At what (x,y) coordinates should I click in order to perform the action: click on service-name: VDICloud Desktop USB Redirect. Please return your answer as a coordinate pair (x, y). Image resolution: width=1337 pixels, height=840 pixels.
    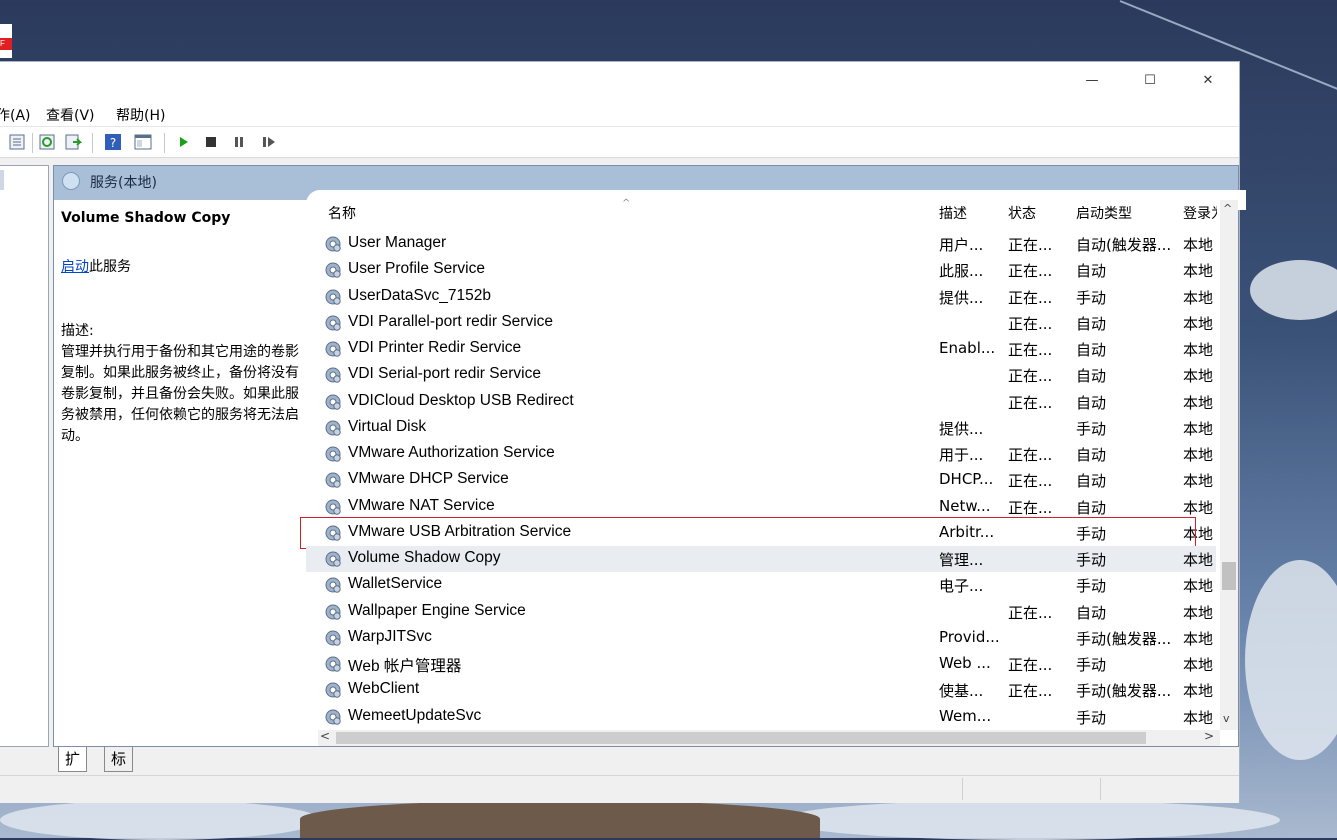
    Looking at the image, I should click on (461, 400).